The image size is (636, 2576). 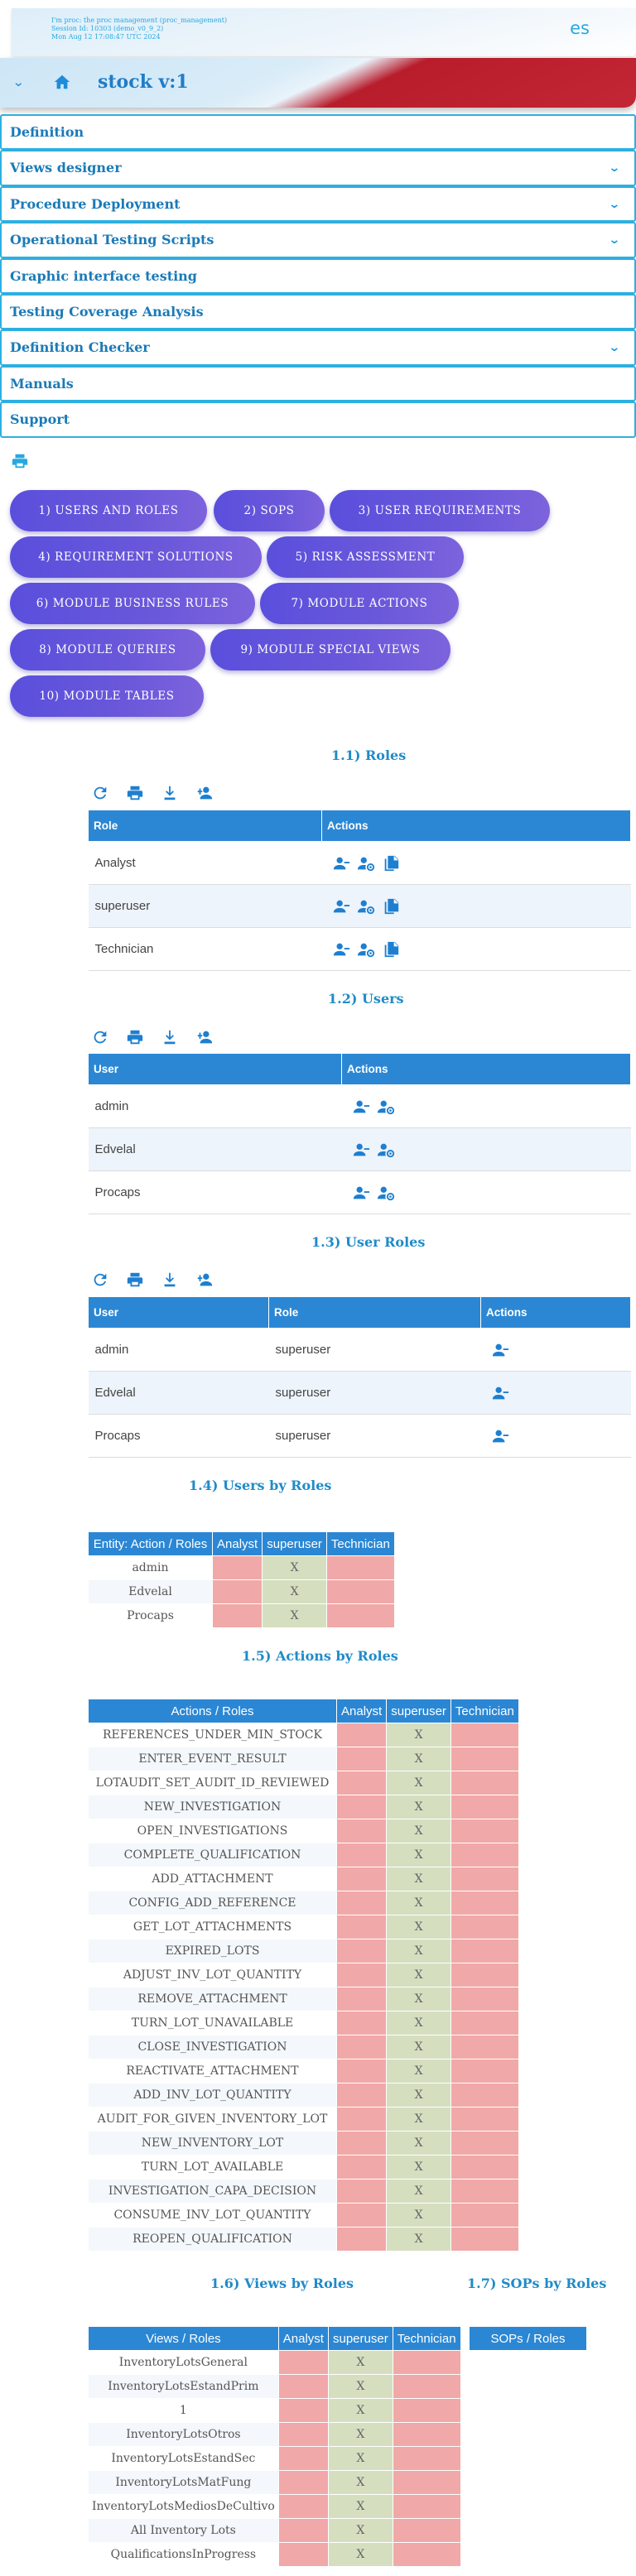 What do you see at coordinates (107, 696) in the screenshot?
I see `section-button-module-tables: 10) MODULE TABLES` at bounding box center [107, 696].